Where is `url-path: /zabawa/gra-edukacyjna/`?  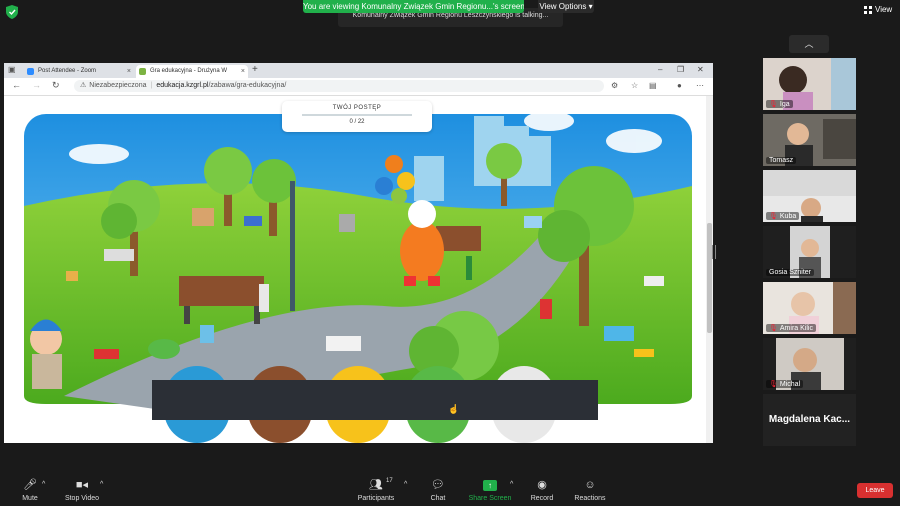
url-path: /zabawa/gra-edukacyjna/ is located at coordinates (247, 85).